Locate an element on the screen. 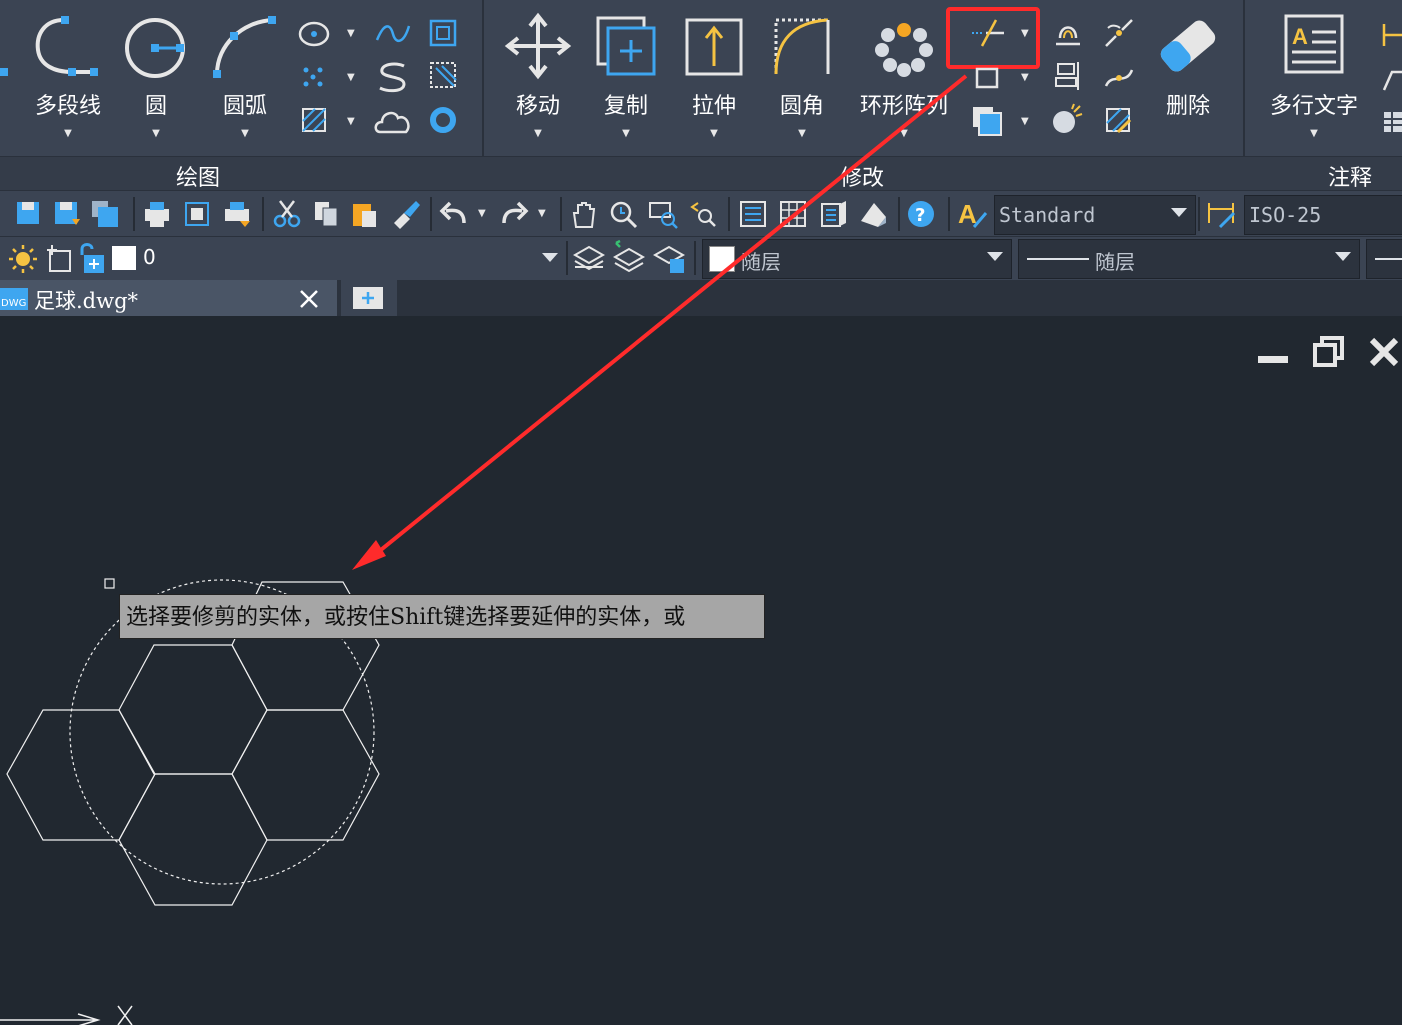 Image resolution: width=1402 pixels, height=1025 pixels. command-prompt-tooltip: 选择要修剪的实体，或按住Shift键选择要延伸的实体，或 is located at coordinates (442, 616).